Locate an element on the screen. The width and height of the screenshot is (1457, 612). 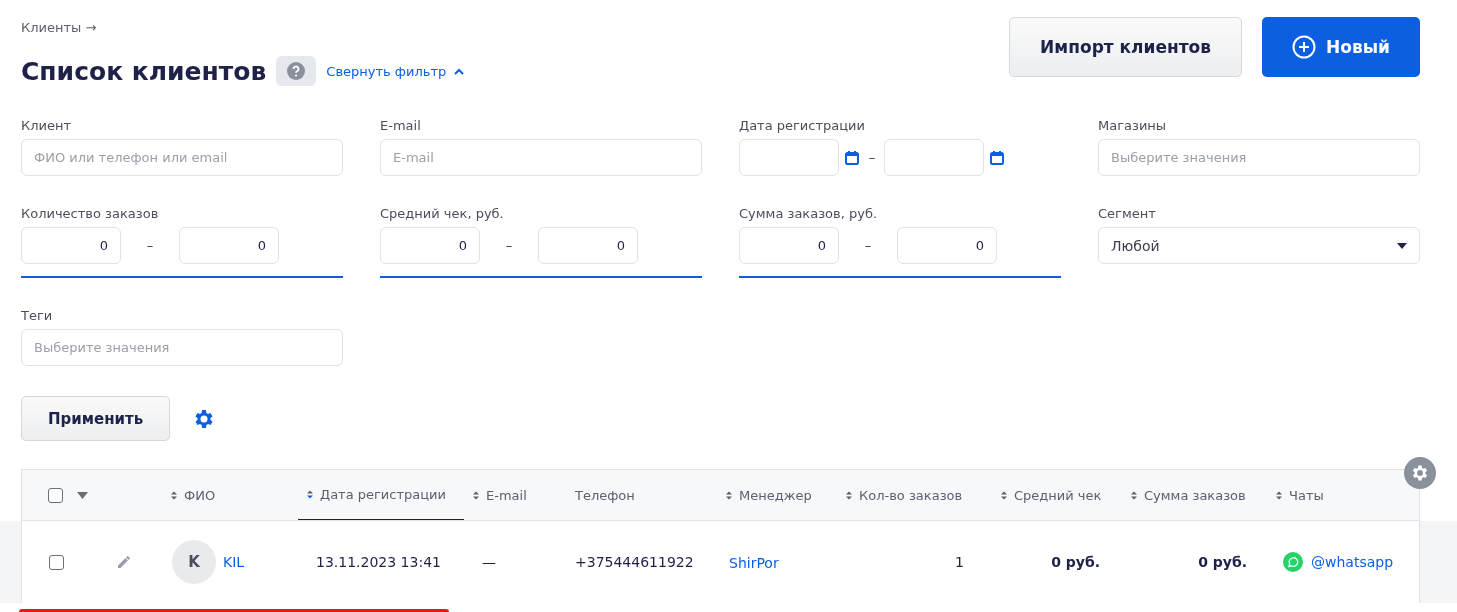
help-button is located at coordinates (296, 71).